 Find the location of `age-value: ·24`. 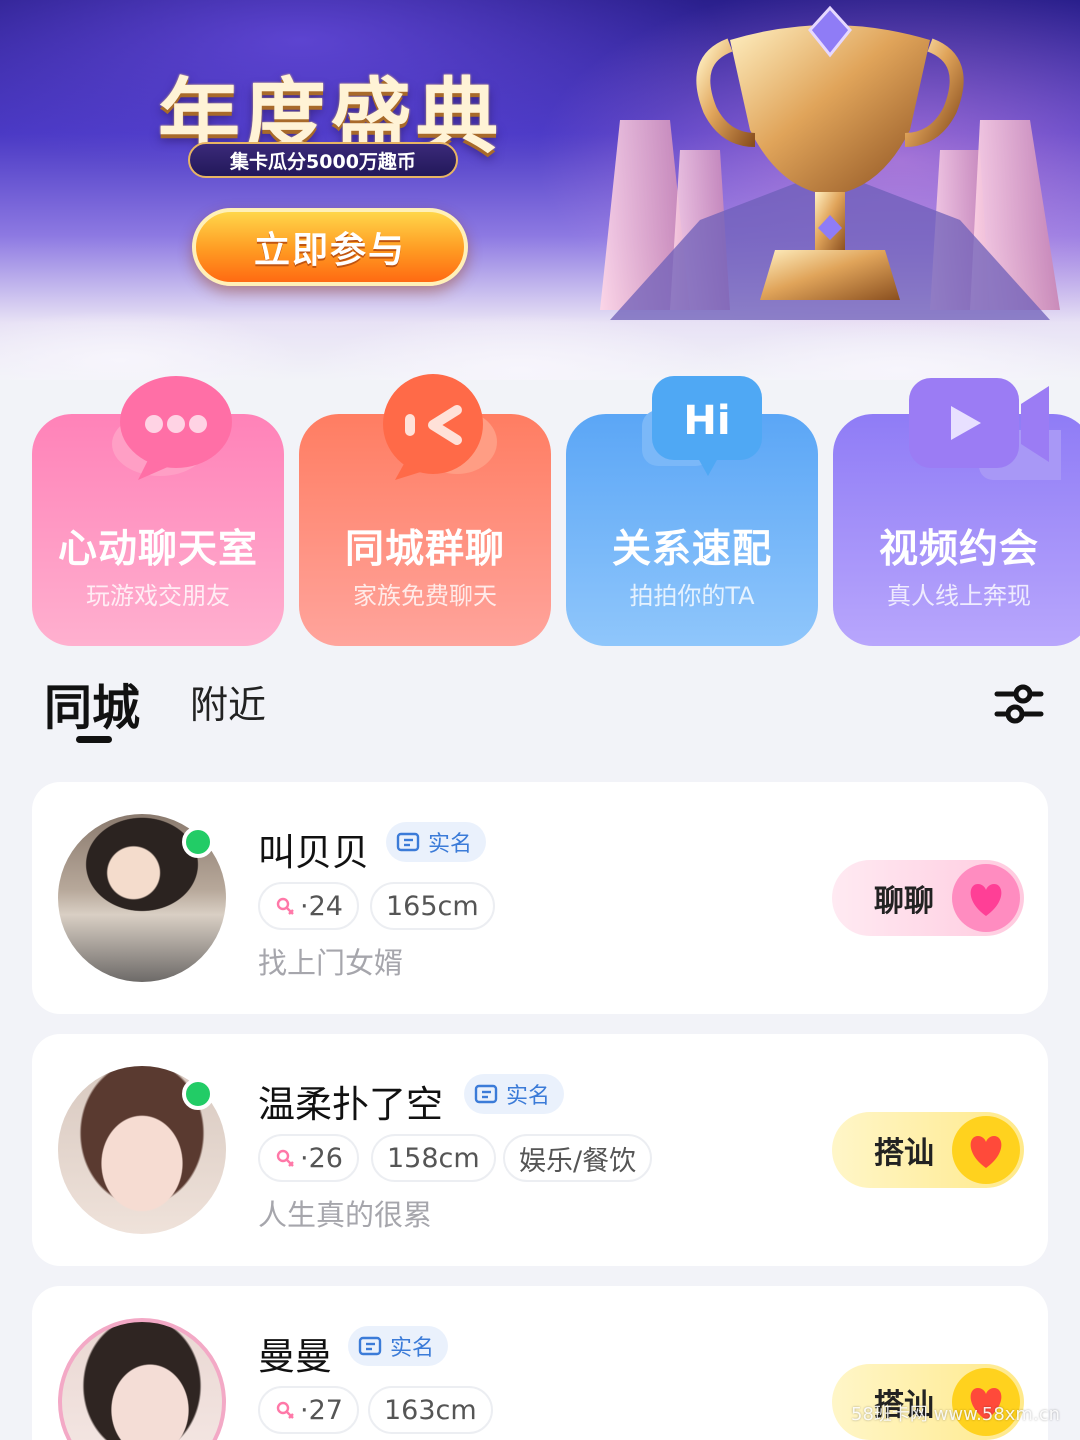

age-value: ·24 is located at coordinates (321, 906).